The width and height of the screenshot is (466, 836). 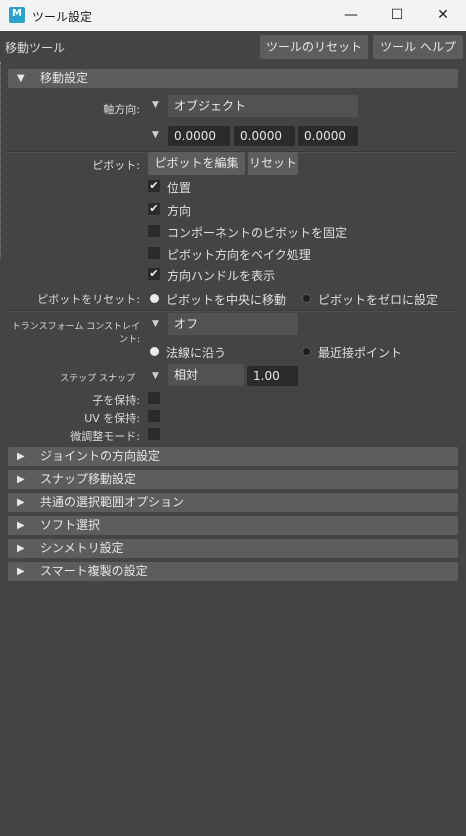 I want to click on preserve-children-label: 子を保持:, so click(x=116, y=400).